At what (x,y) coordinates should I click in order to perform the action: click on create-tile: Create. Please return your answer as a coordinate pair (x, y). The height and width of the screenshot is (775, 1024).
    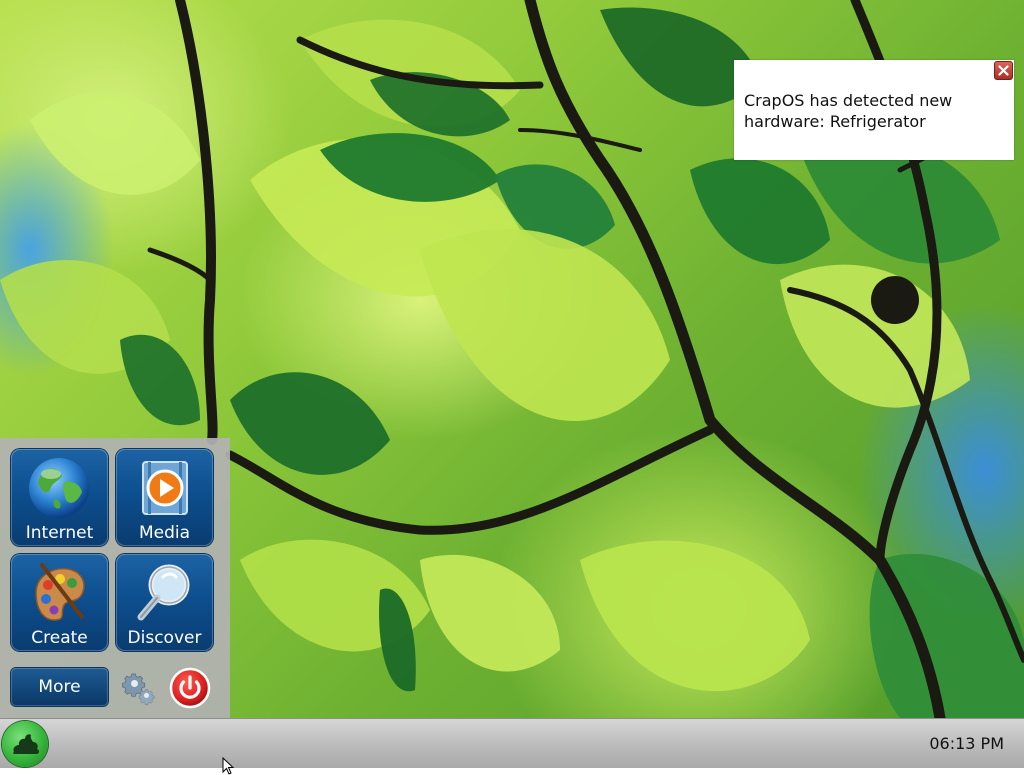
    Looking at the image, I should click on (59, 602).